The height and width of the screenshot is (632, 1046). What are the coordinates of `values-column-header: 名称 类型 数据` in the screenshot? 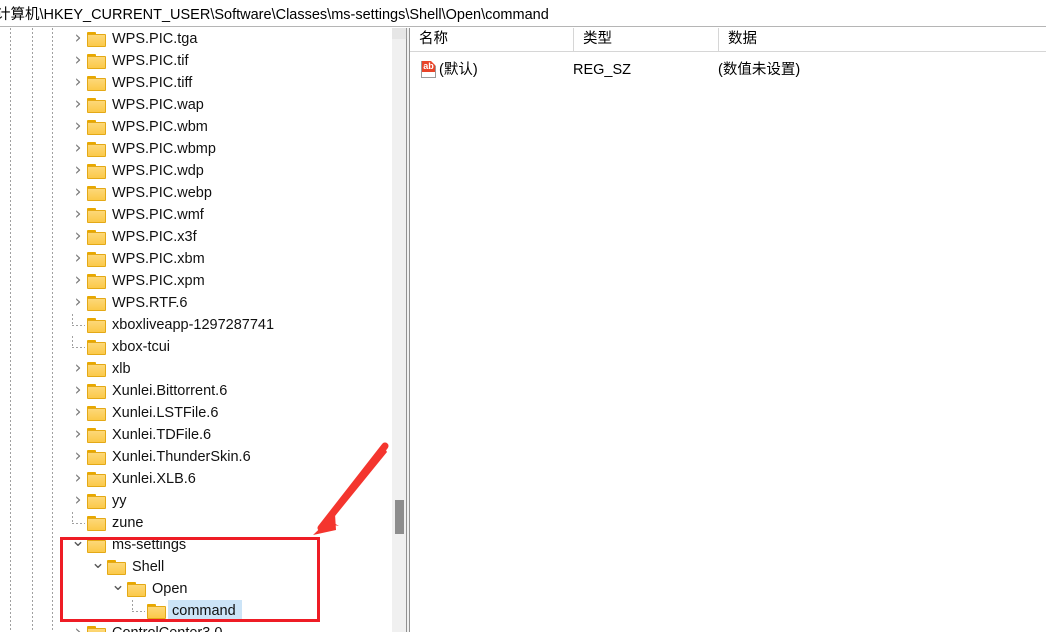 It's located at (728, 40).